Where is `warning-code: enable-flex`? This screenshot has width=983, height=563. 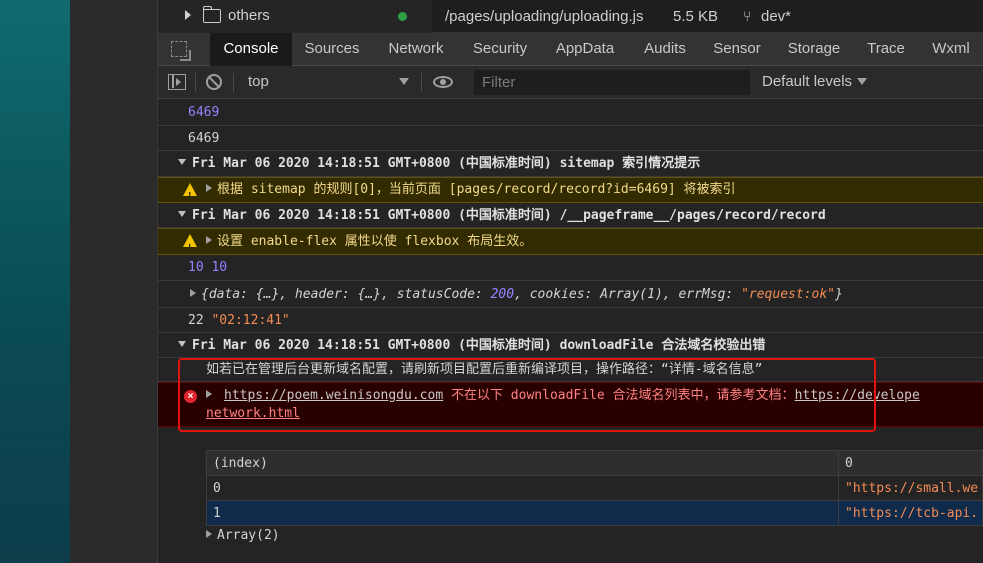 warning-code: enable-flex is located at coordinates (293, 241).